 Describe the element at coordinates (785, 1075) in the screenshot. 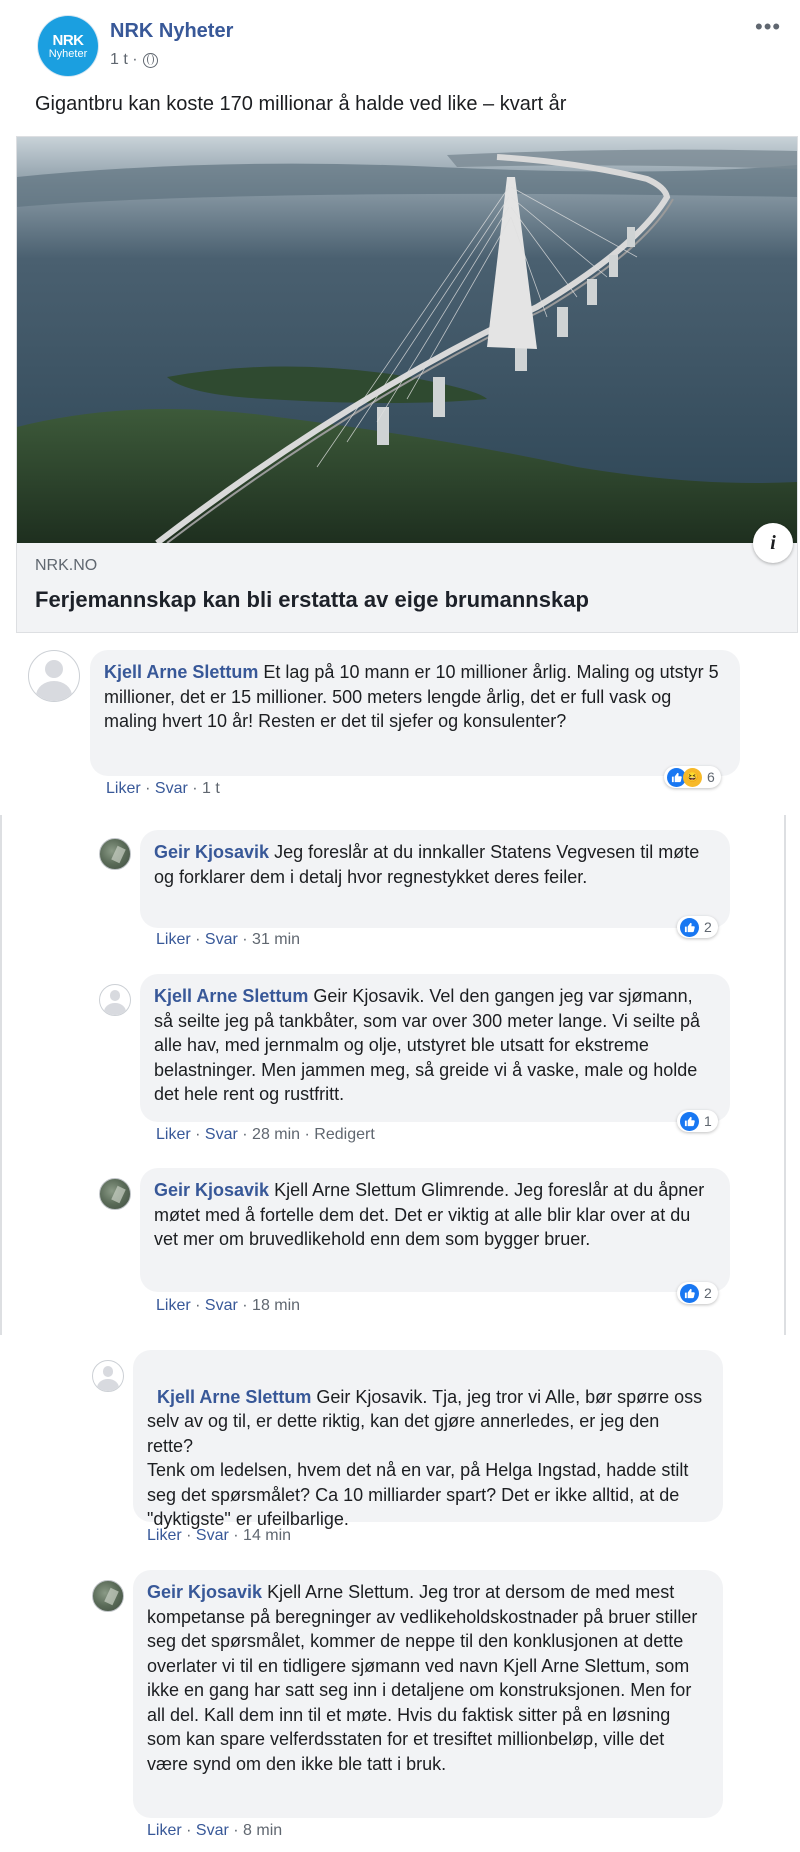

I see `thread-divider-right` at that location.